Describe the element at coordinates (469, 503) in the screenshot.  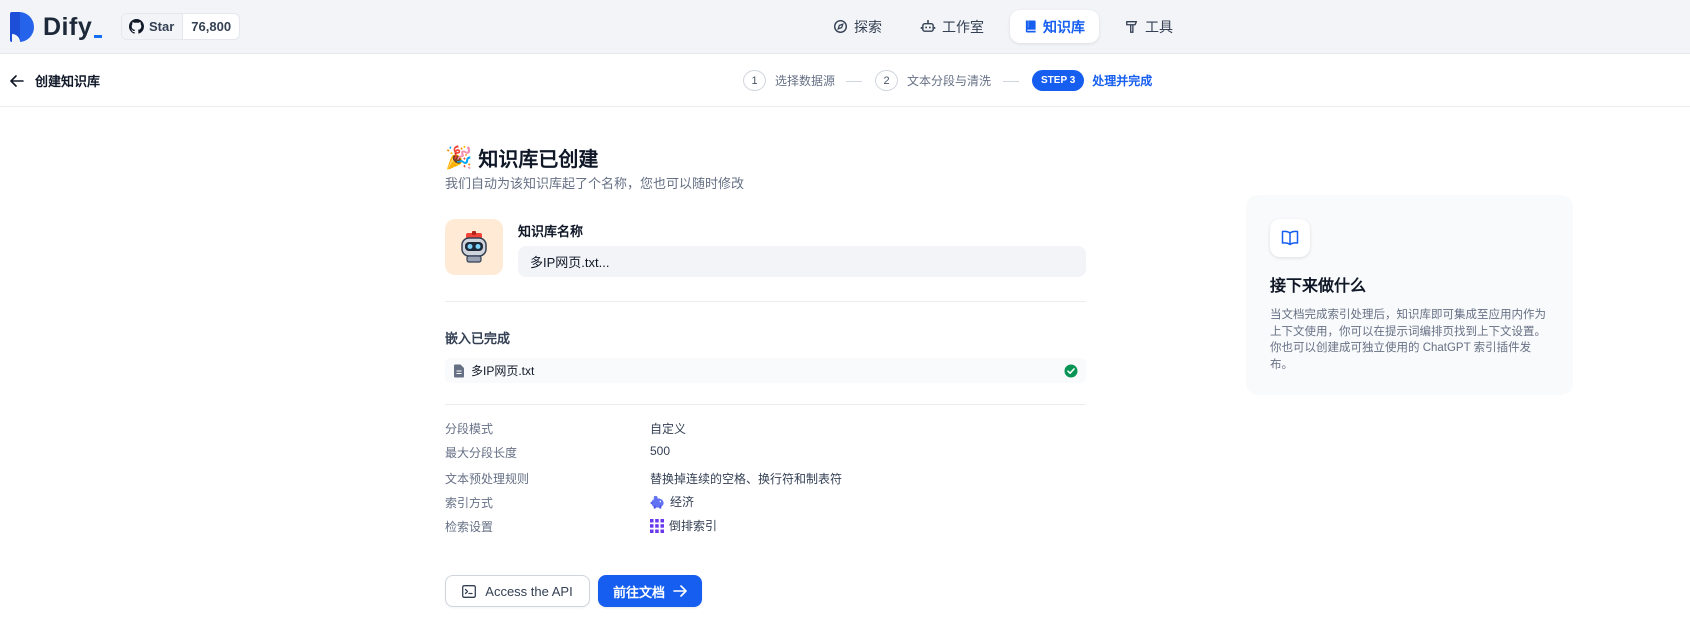
I see `info-label-index-mode: 索引方式` at that location.